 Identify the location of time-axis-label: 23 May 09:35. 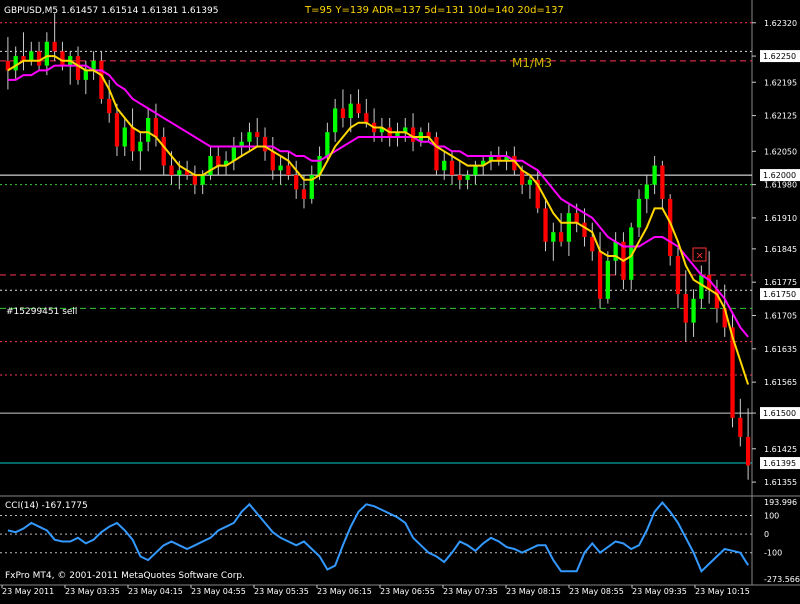
(659, 591).